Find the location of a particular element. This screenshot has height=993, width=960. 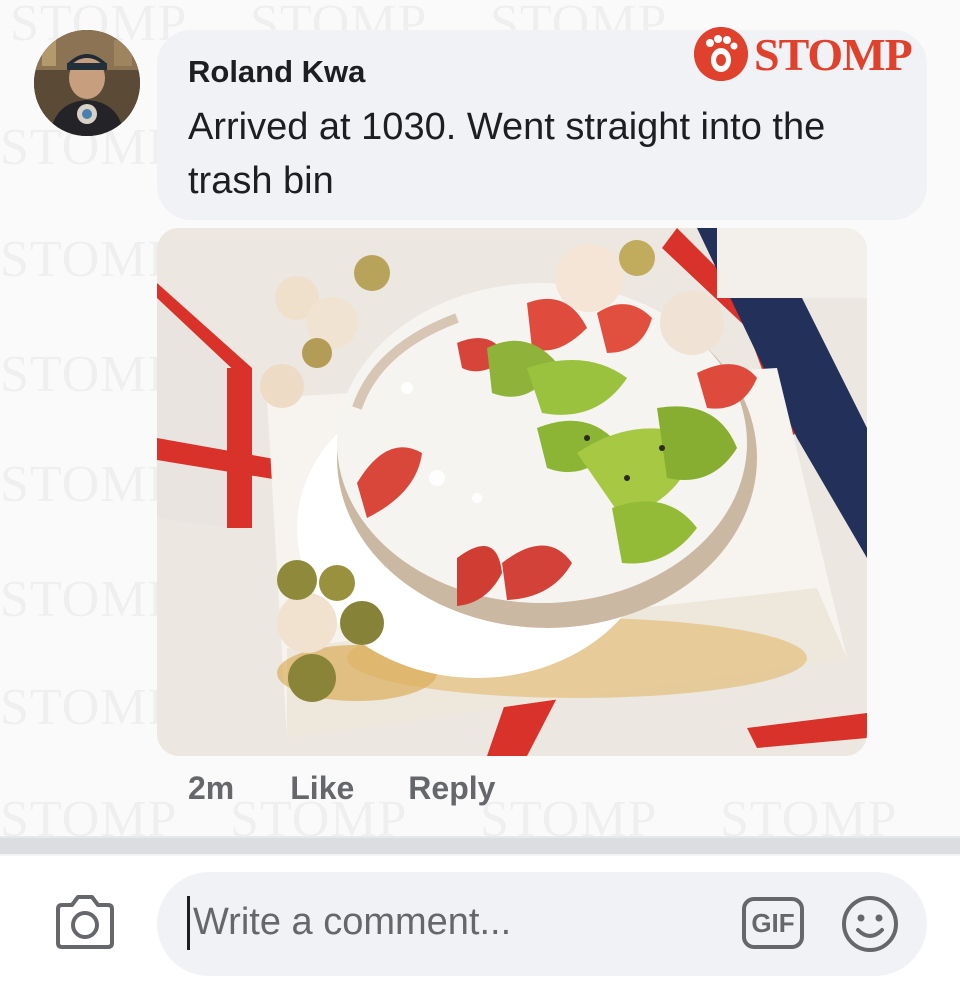

brand-logo: STOMP is located at coordinates (803, 54).